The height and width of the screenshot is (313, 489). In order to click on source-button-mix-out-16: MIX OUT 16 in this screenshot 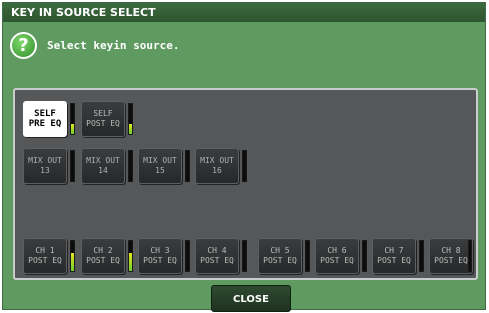, I will do `click(217, 166)`.